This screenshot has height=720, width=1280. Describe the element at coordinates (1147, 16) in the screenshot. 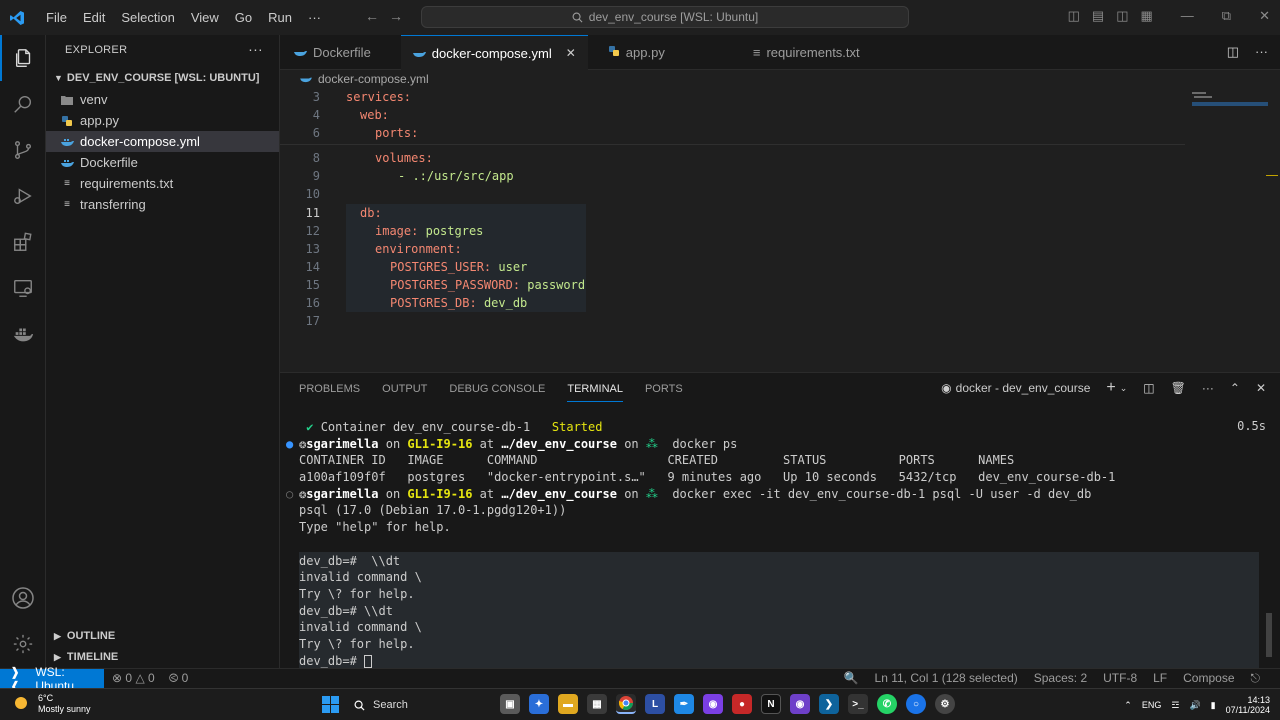

I see `customize-layout-icon: ▦` at that location.